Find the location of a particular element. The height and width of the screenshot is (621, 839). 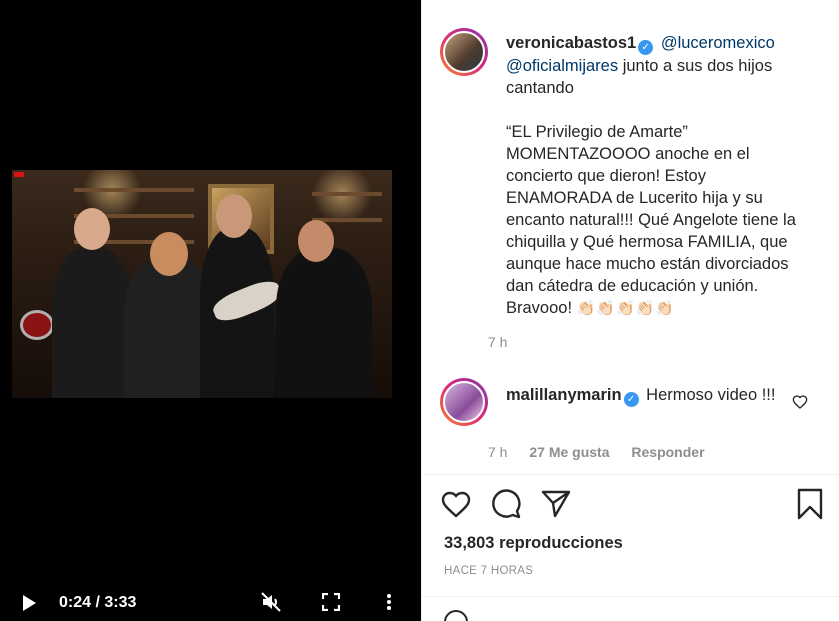

comment-icon is located at coordinates (506, 504).